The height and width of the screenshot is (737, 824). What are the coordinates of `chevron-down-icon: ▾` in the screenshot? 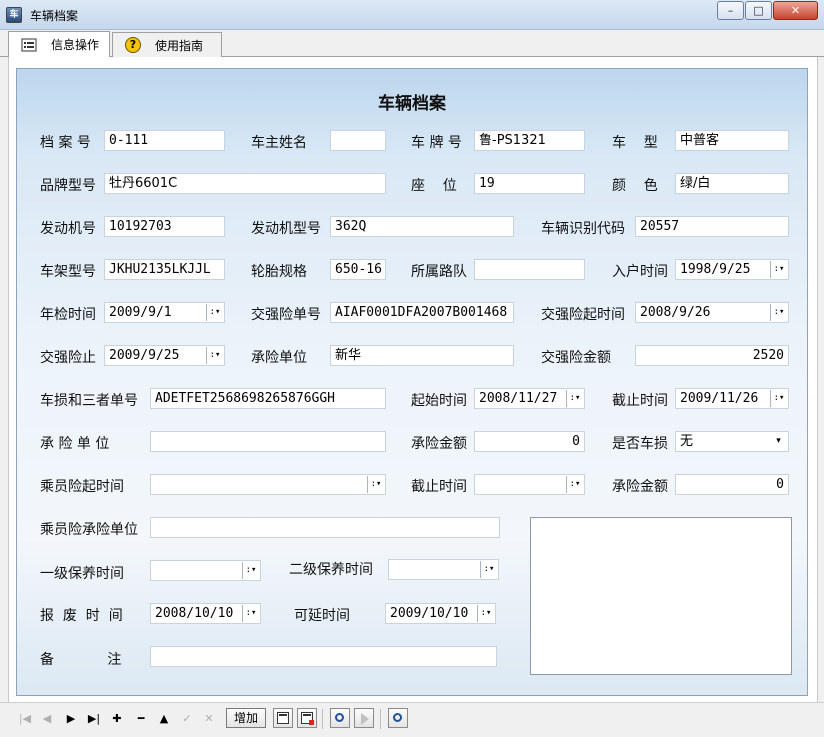 It's located at (778, 441).